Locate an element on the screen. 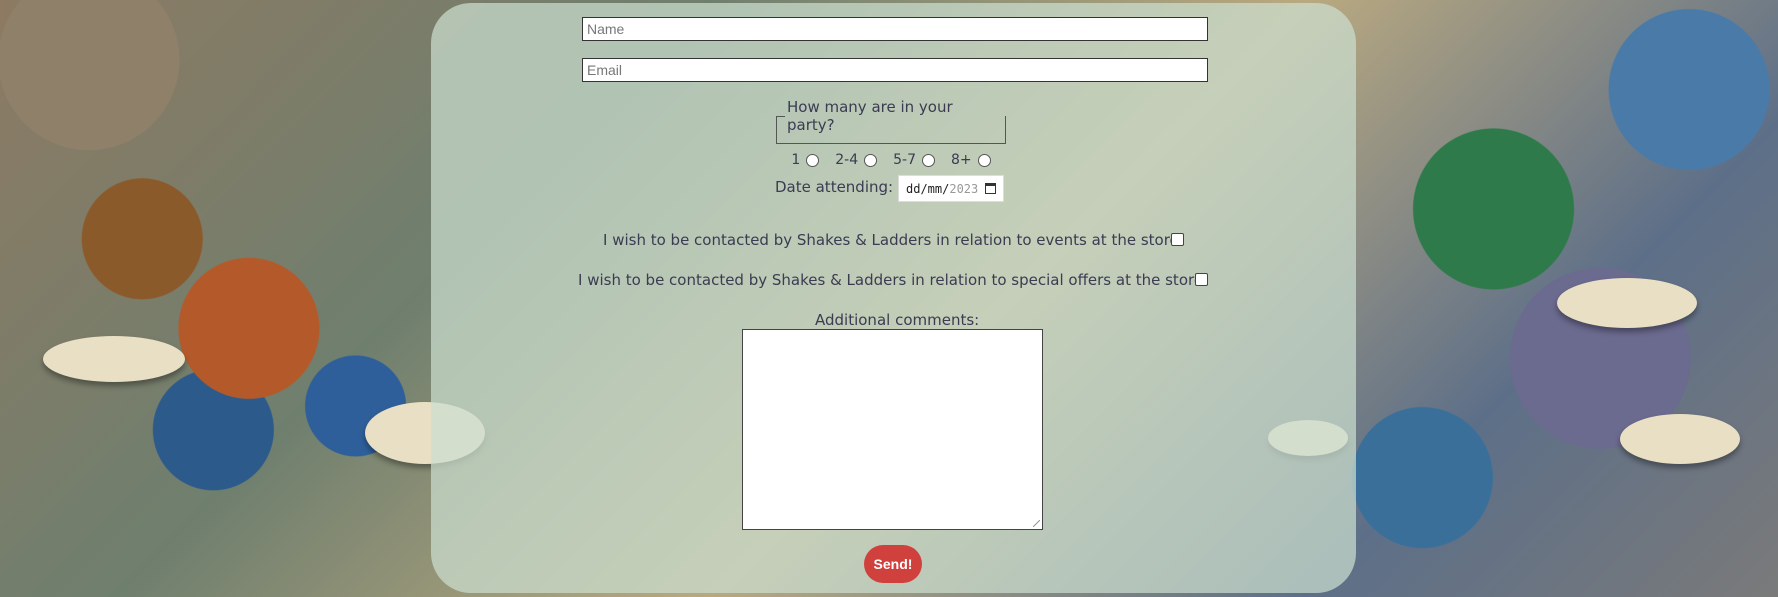 The width and height of the screenshot is (1778, 597). name-input is located at coordinates (895, 29).